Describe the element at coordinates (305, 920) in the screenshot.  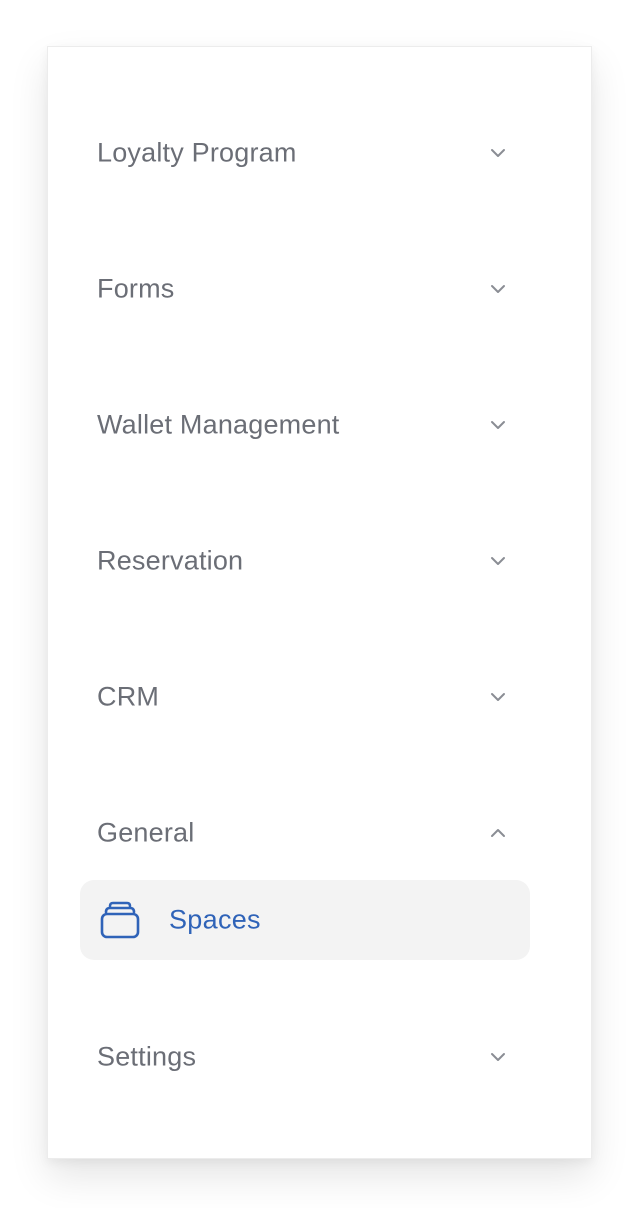
I see `menu-item-spaces: Spaces` at that location.